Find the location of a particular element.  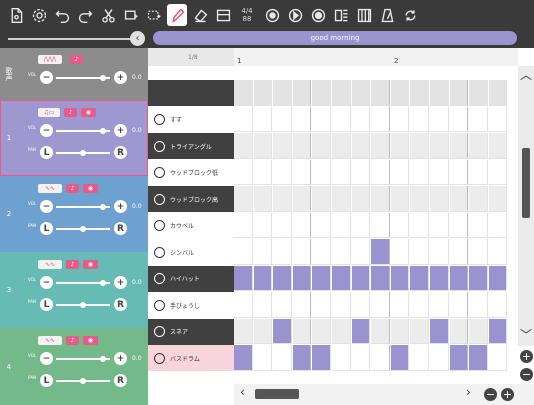

instrument-row: すず is located at coordinates (191, 120).